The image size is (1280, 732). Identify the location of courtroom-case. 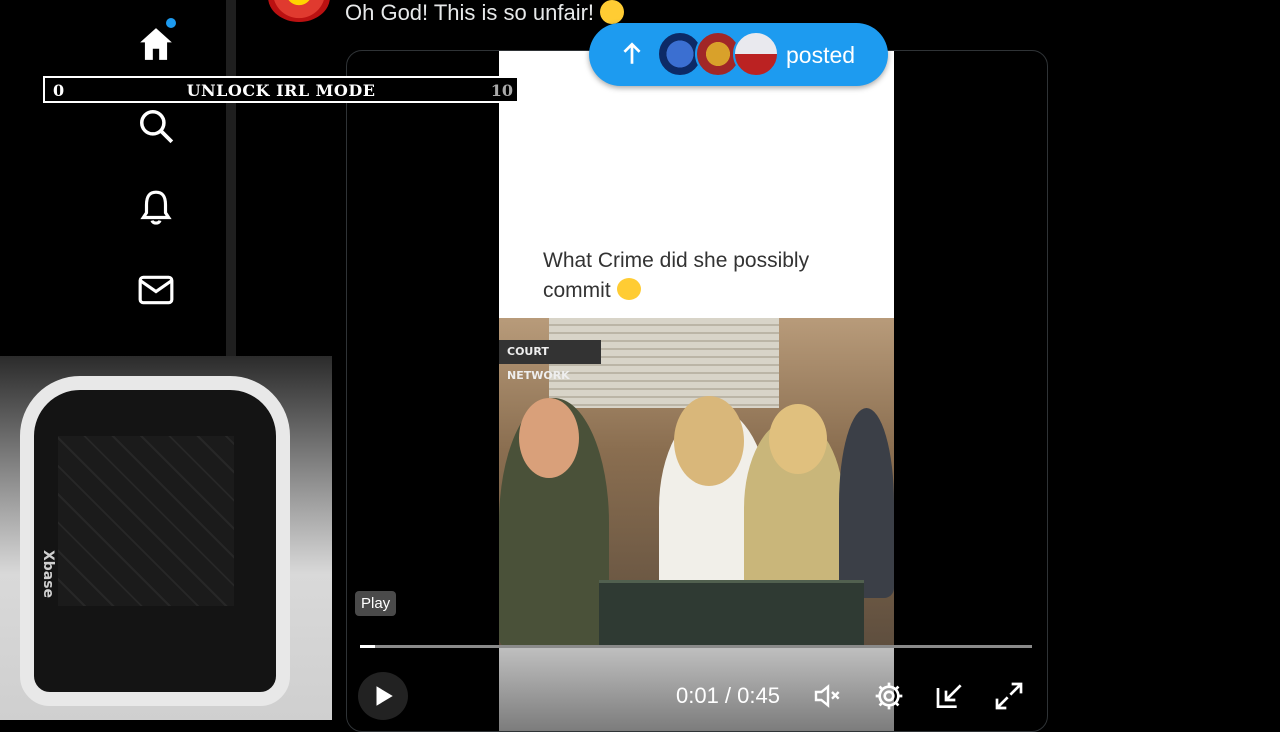
(731, 614).